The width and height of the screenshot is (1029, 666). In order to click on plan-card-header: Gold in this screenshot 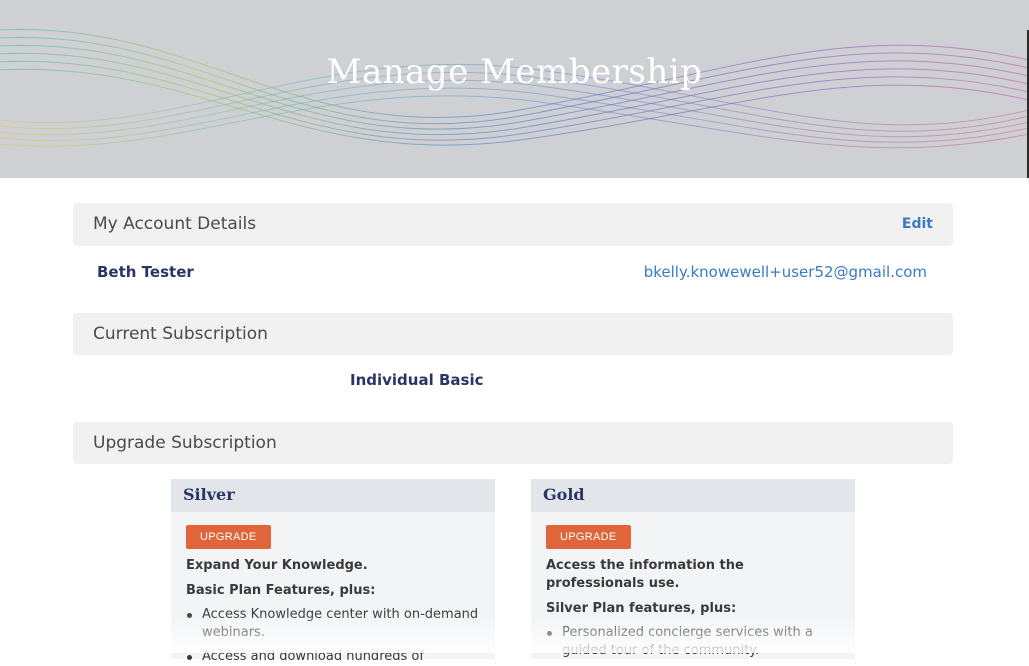, I will do `click(693, 495)`.